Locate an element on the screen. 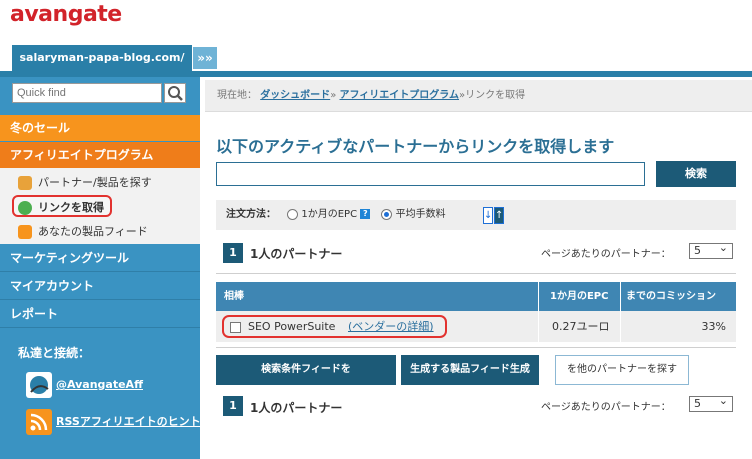 This screenshot has height=459, width=752. twitter-link: @AvangateAff is located at coordinates (84, 385).